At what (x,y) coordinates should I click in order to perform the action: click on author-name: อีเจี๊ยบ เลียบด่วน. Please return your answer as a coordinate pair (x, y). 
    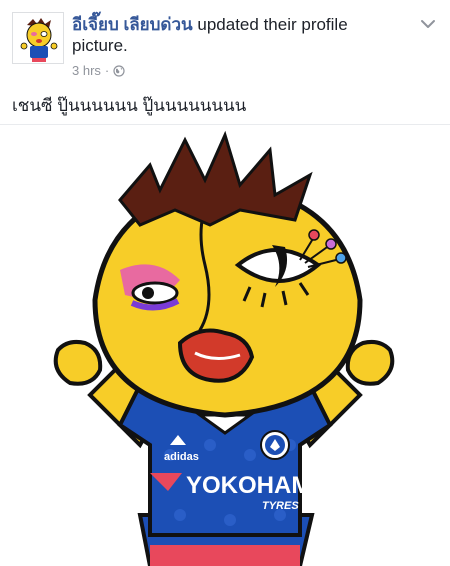
    Looking at the image, I should click on (132, 24).